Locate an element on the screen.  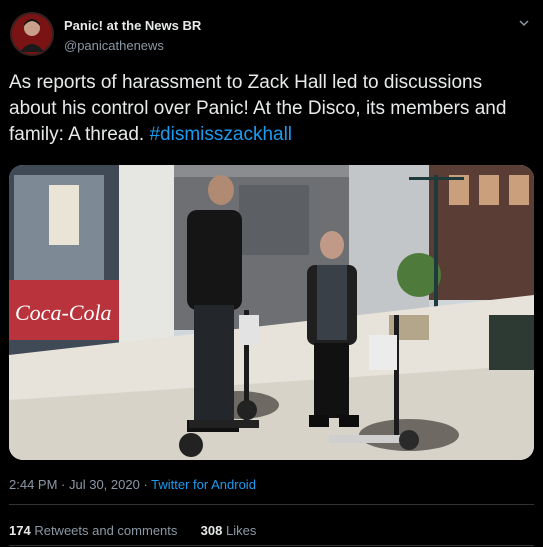
chevron-down-icon is located at coordinates (524, 23).